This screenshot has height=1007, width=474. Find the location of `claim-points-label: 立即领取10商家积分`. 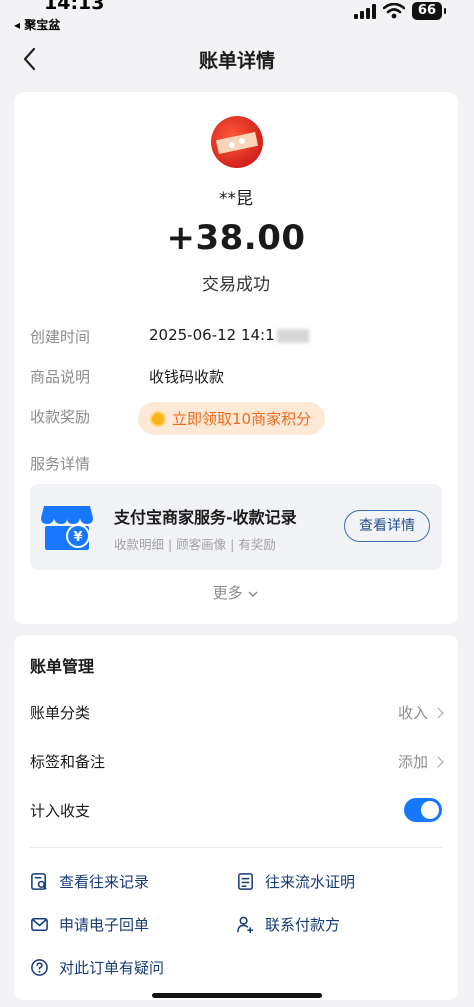

claim-points-label: 立即领取10商家积分 is located at coordinates (242, 419).